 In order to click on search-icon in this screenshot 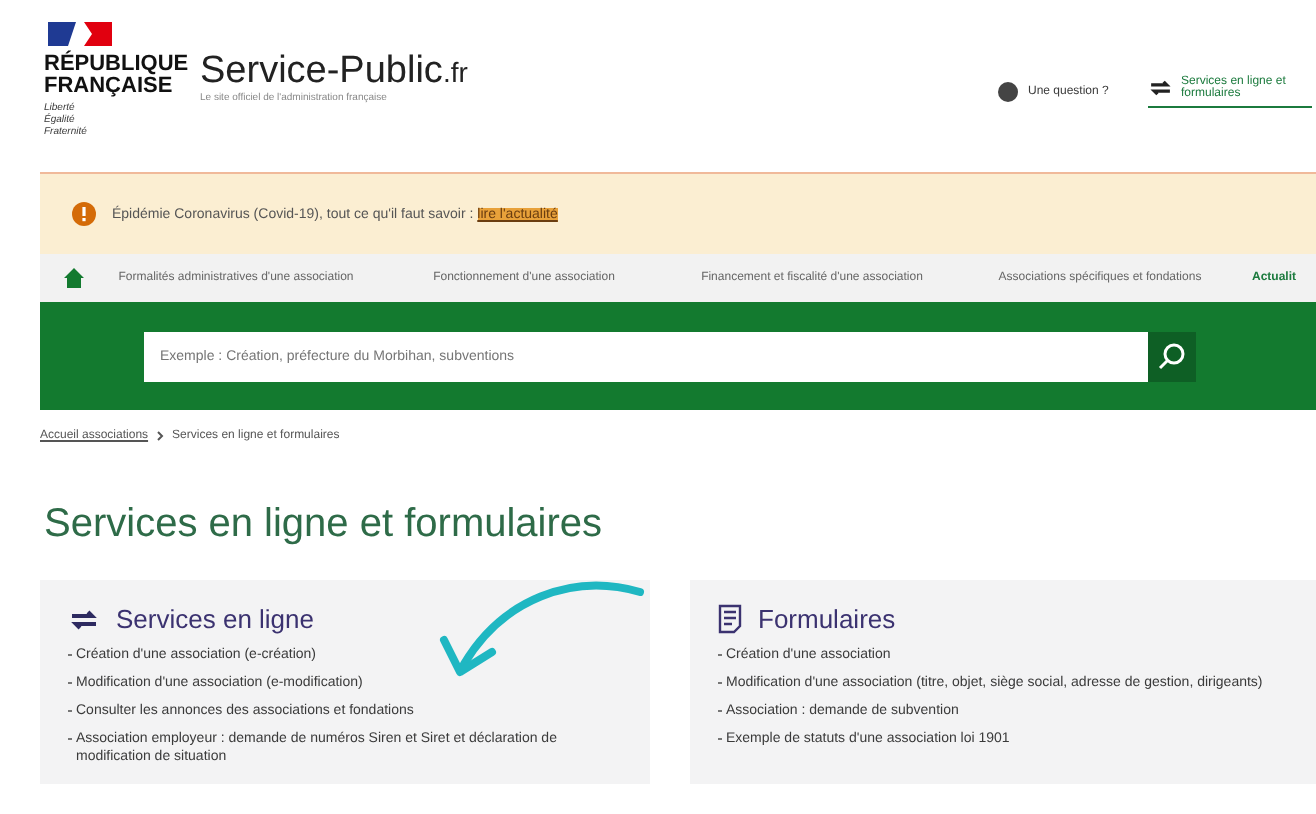, I will do `click(1172, 356)`.